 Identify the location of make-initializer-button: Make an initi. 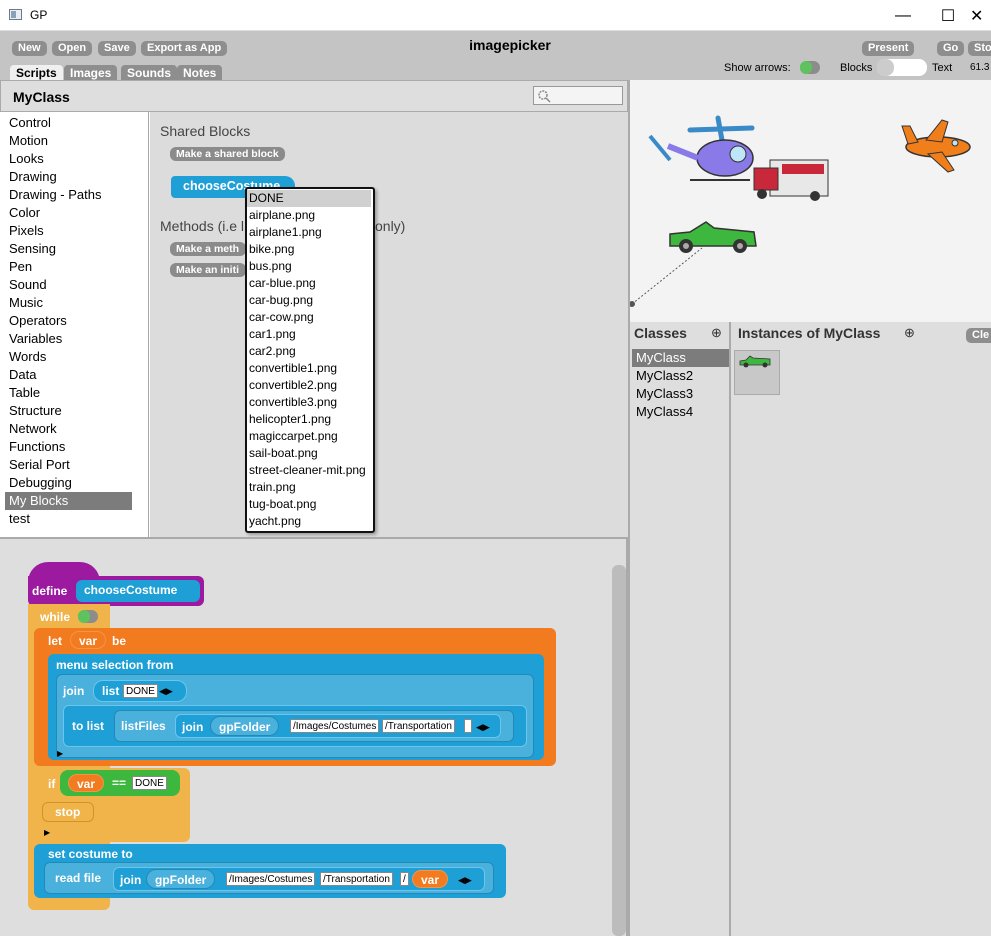
(208, 270).